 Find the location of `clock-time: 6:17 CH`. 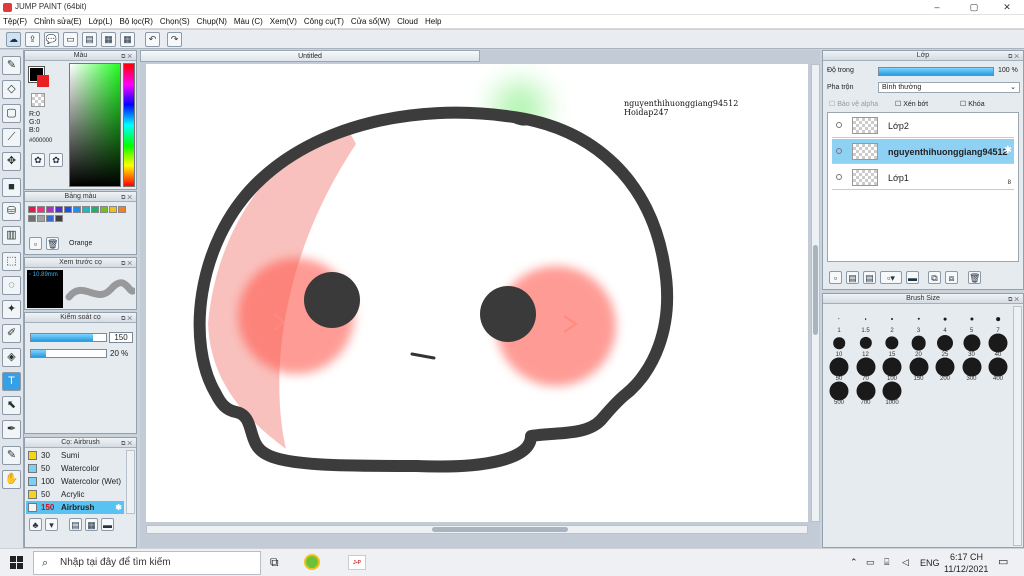

clock-time: 6:17 CH is located at coordinates (966, 557).